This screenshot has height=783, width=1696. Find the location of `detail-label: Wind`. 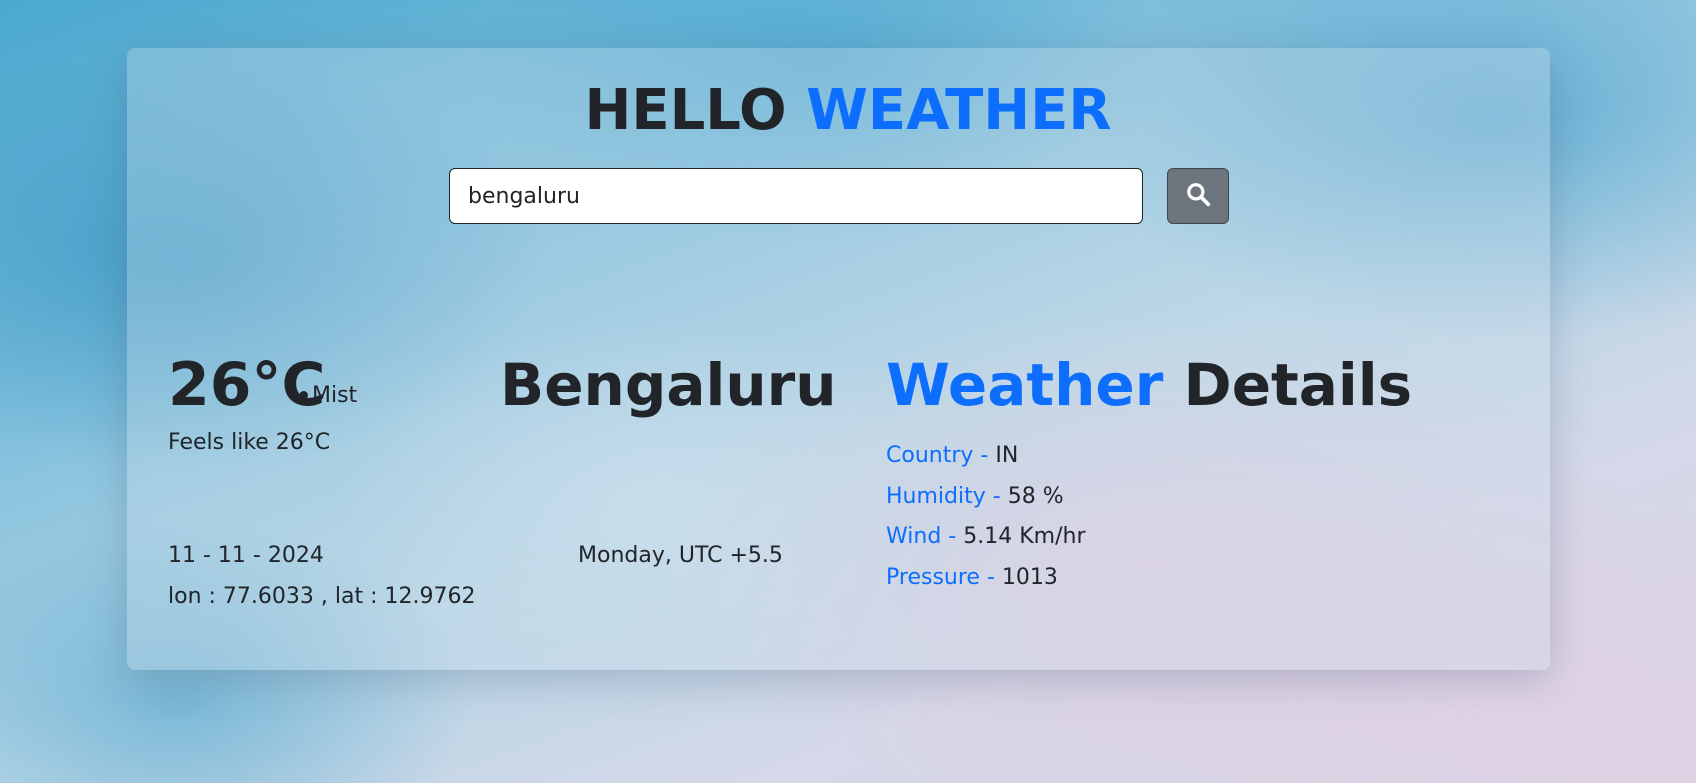

detail-label: Wind is located at coordinates (914, 536).